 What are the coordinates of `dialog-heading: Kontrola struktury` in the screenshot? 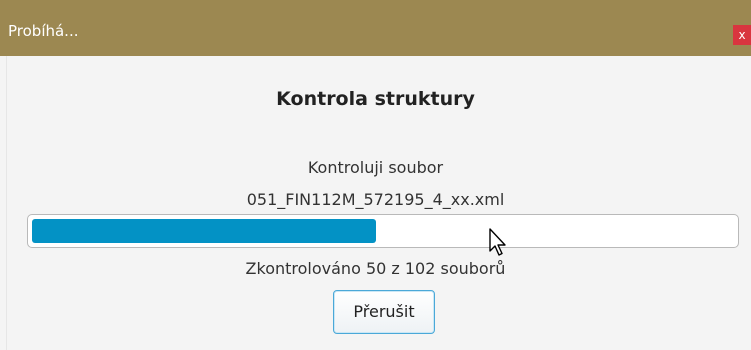 It's located at (375, 99).